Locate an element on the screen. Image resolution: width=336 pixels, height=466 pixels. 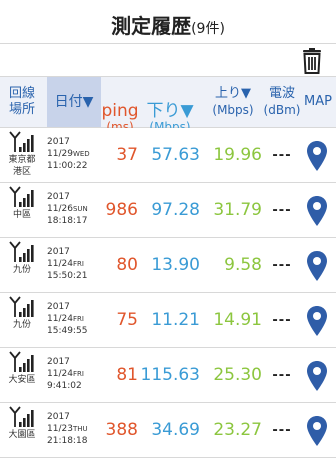
ping-value: 75 is located at coordinates (127, 320).